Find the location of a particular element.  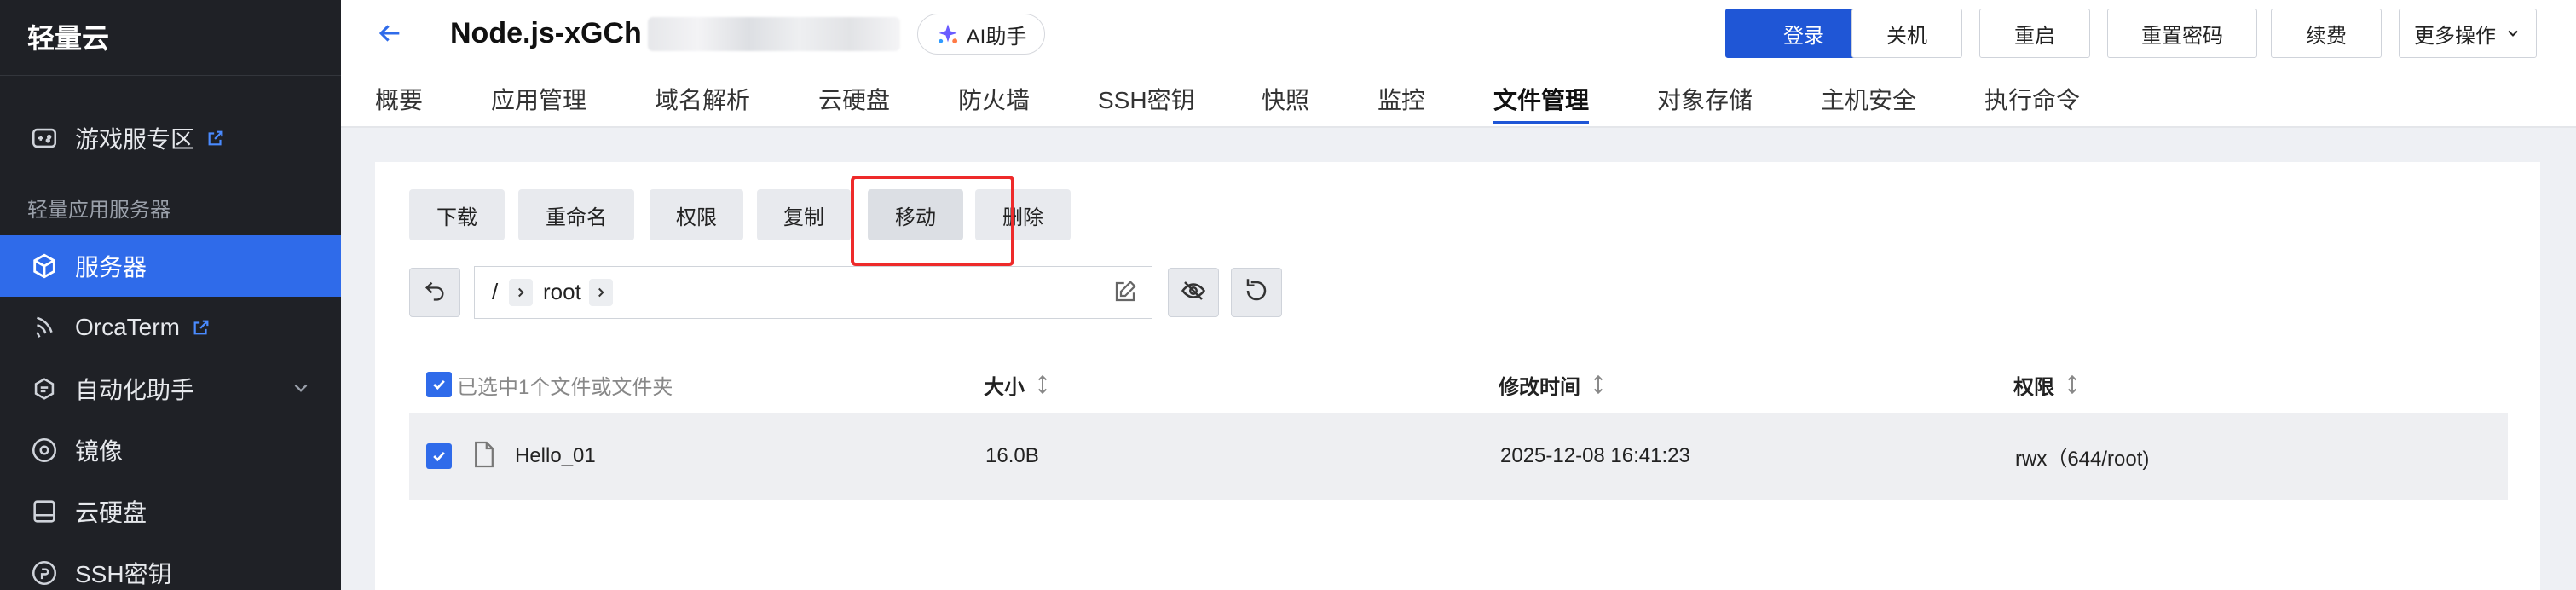

column-label: 修改时间 is located at coordinates (1539, 387).